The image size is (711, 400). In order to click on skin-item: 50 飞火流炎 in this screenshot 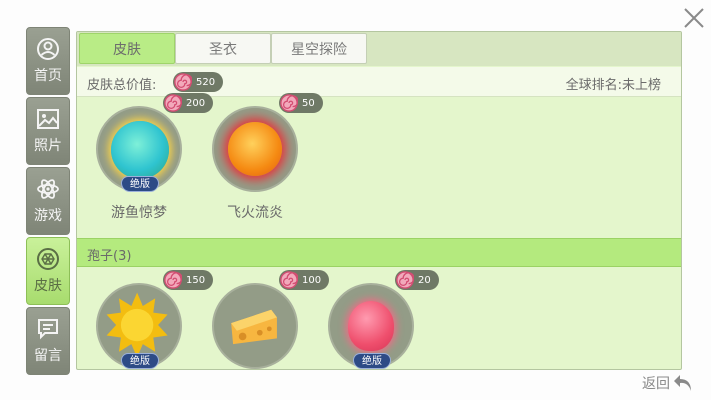, I will do `click(258, 161)`.